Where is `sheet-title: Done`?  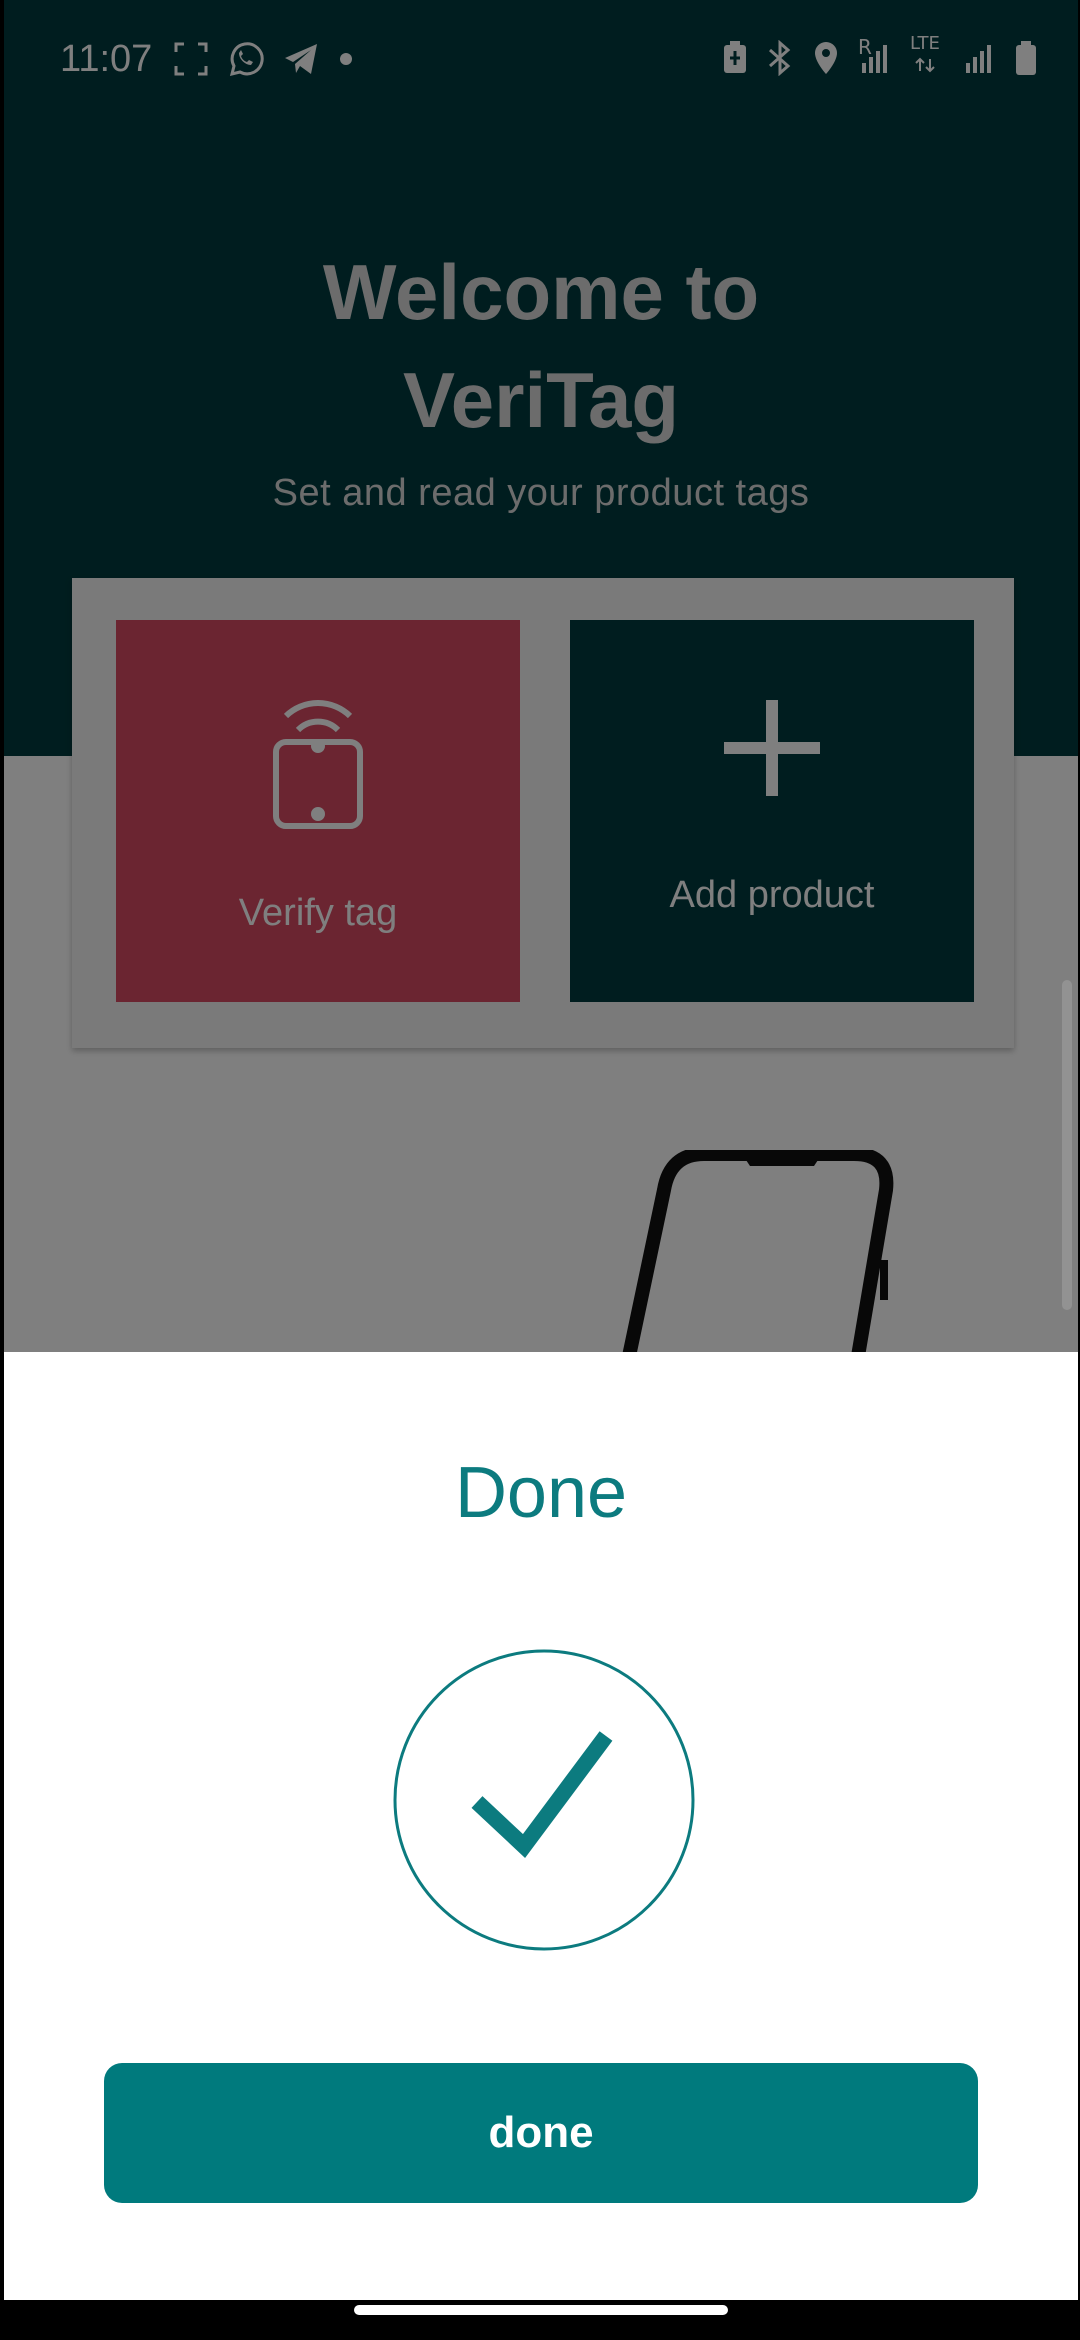
sheet-title: Done is located at coordinates (541, 1493).